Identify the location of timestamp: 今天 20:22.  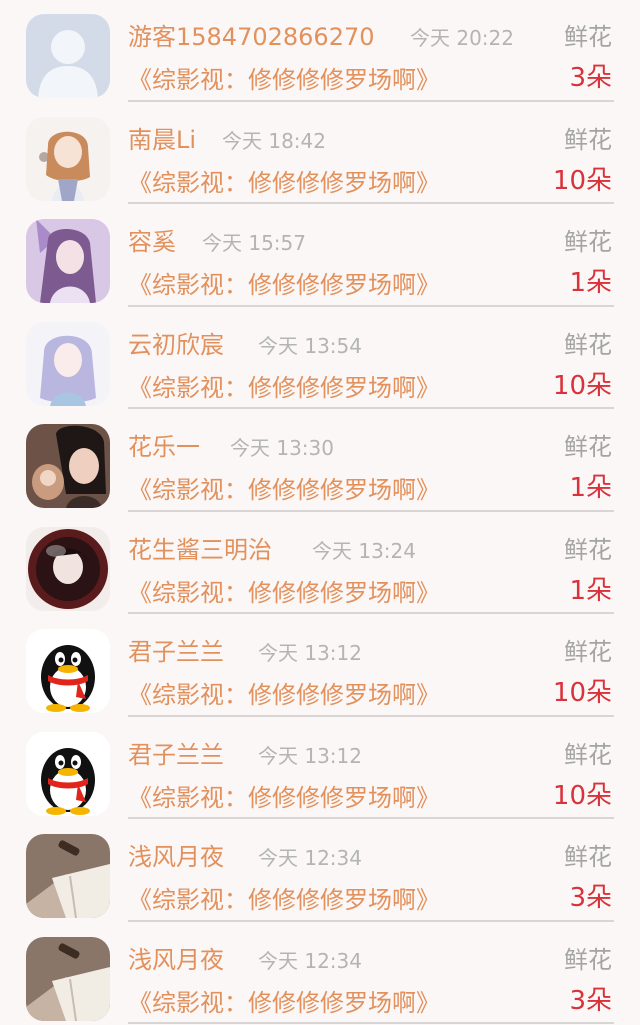
(462, 38).